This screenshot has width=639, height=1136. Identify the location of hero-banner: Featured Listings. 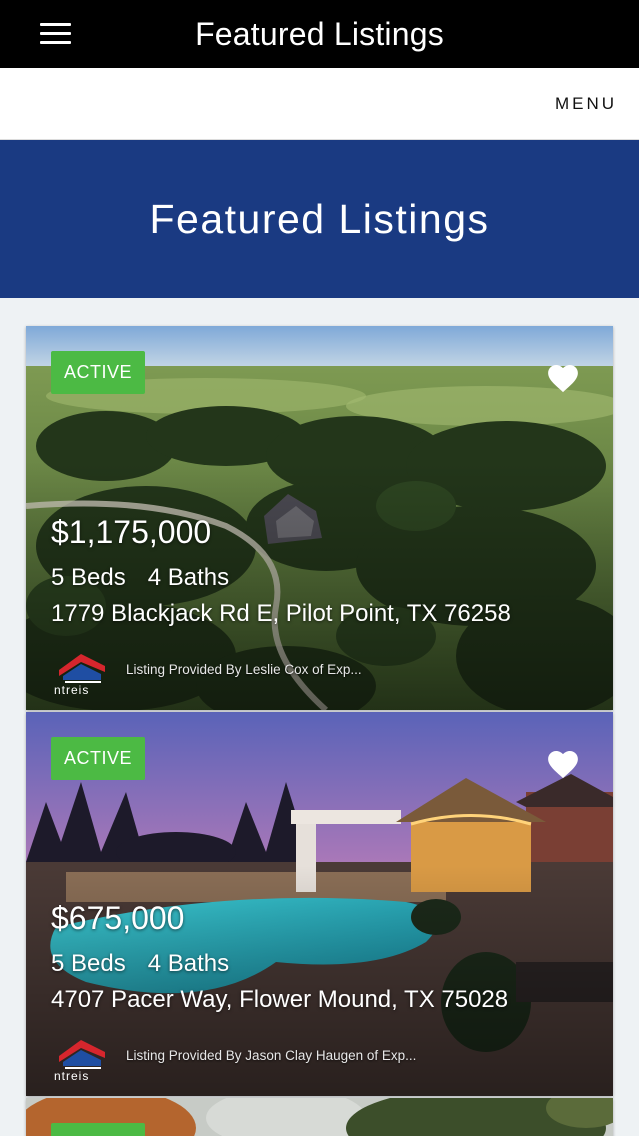
(319, 219).